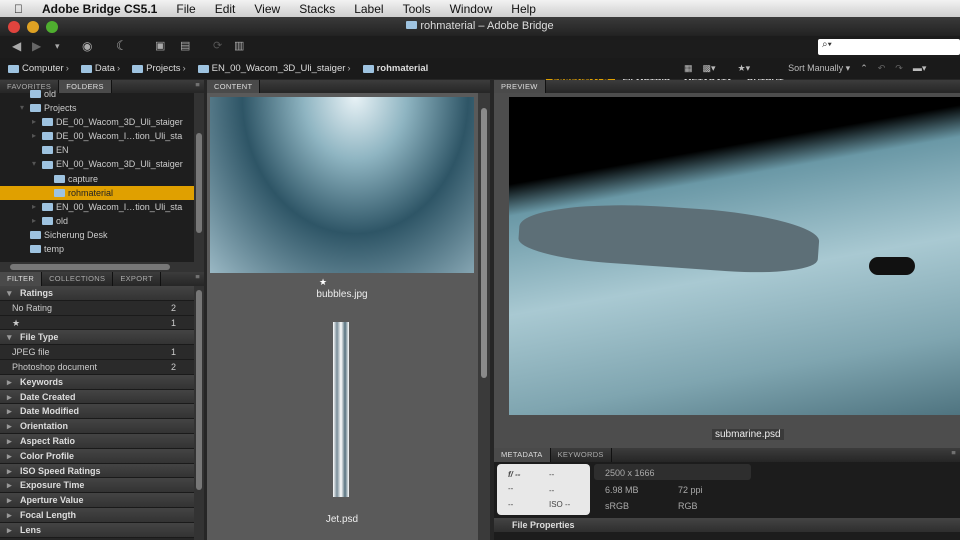 This screenshot has width=960, height=540. What do you see at coordinates (97, 500) in the screenshot?
I see `filter-category: Aperture Value` at bounding box center [97, 500].